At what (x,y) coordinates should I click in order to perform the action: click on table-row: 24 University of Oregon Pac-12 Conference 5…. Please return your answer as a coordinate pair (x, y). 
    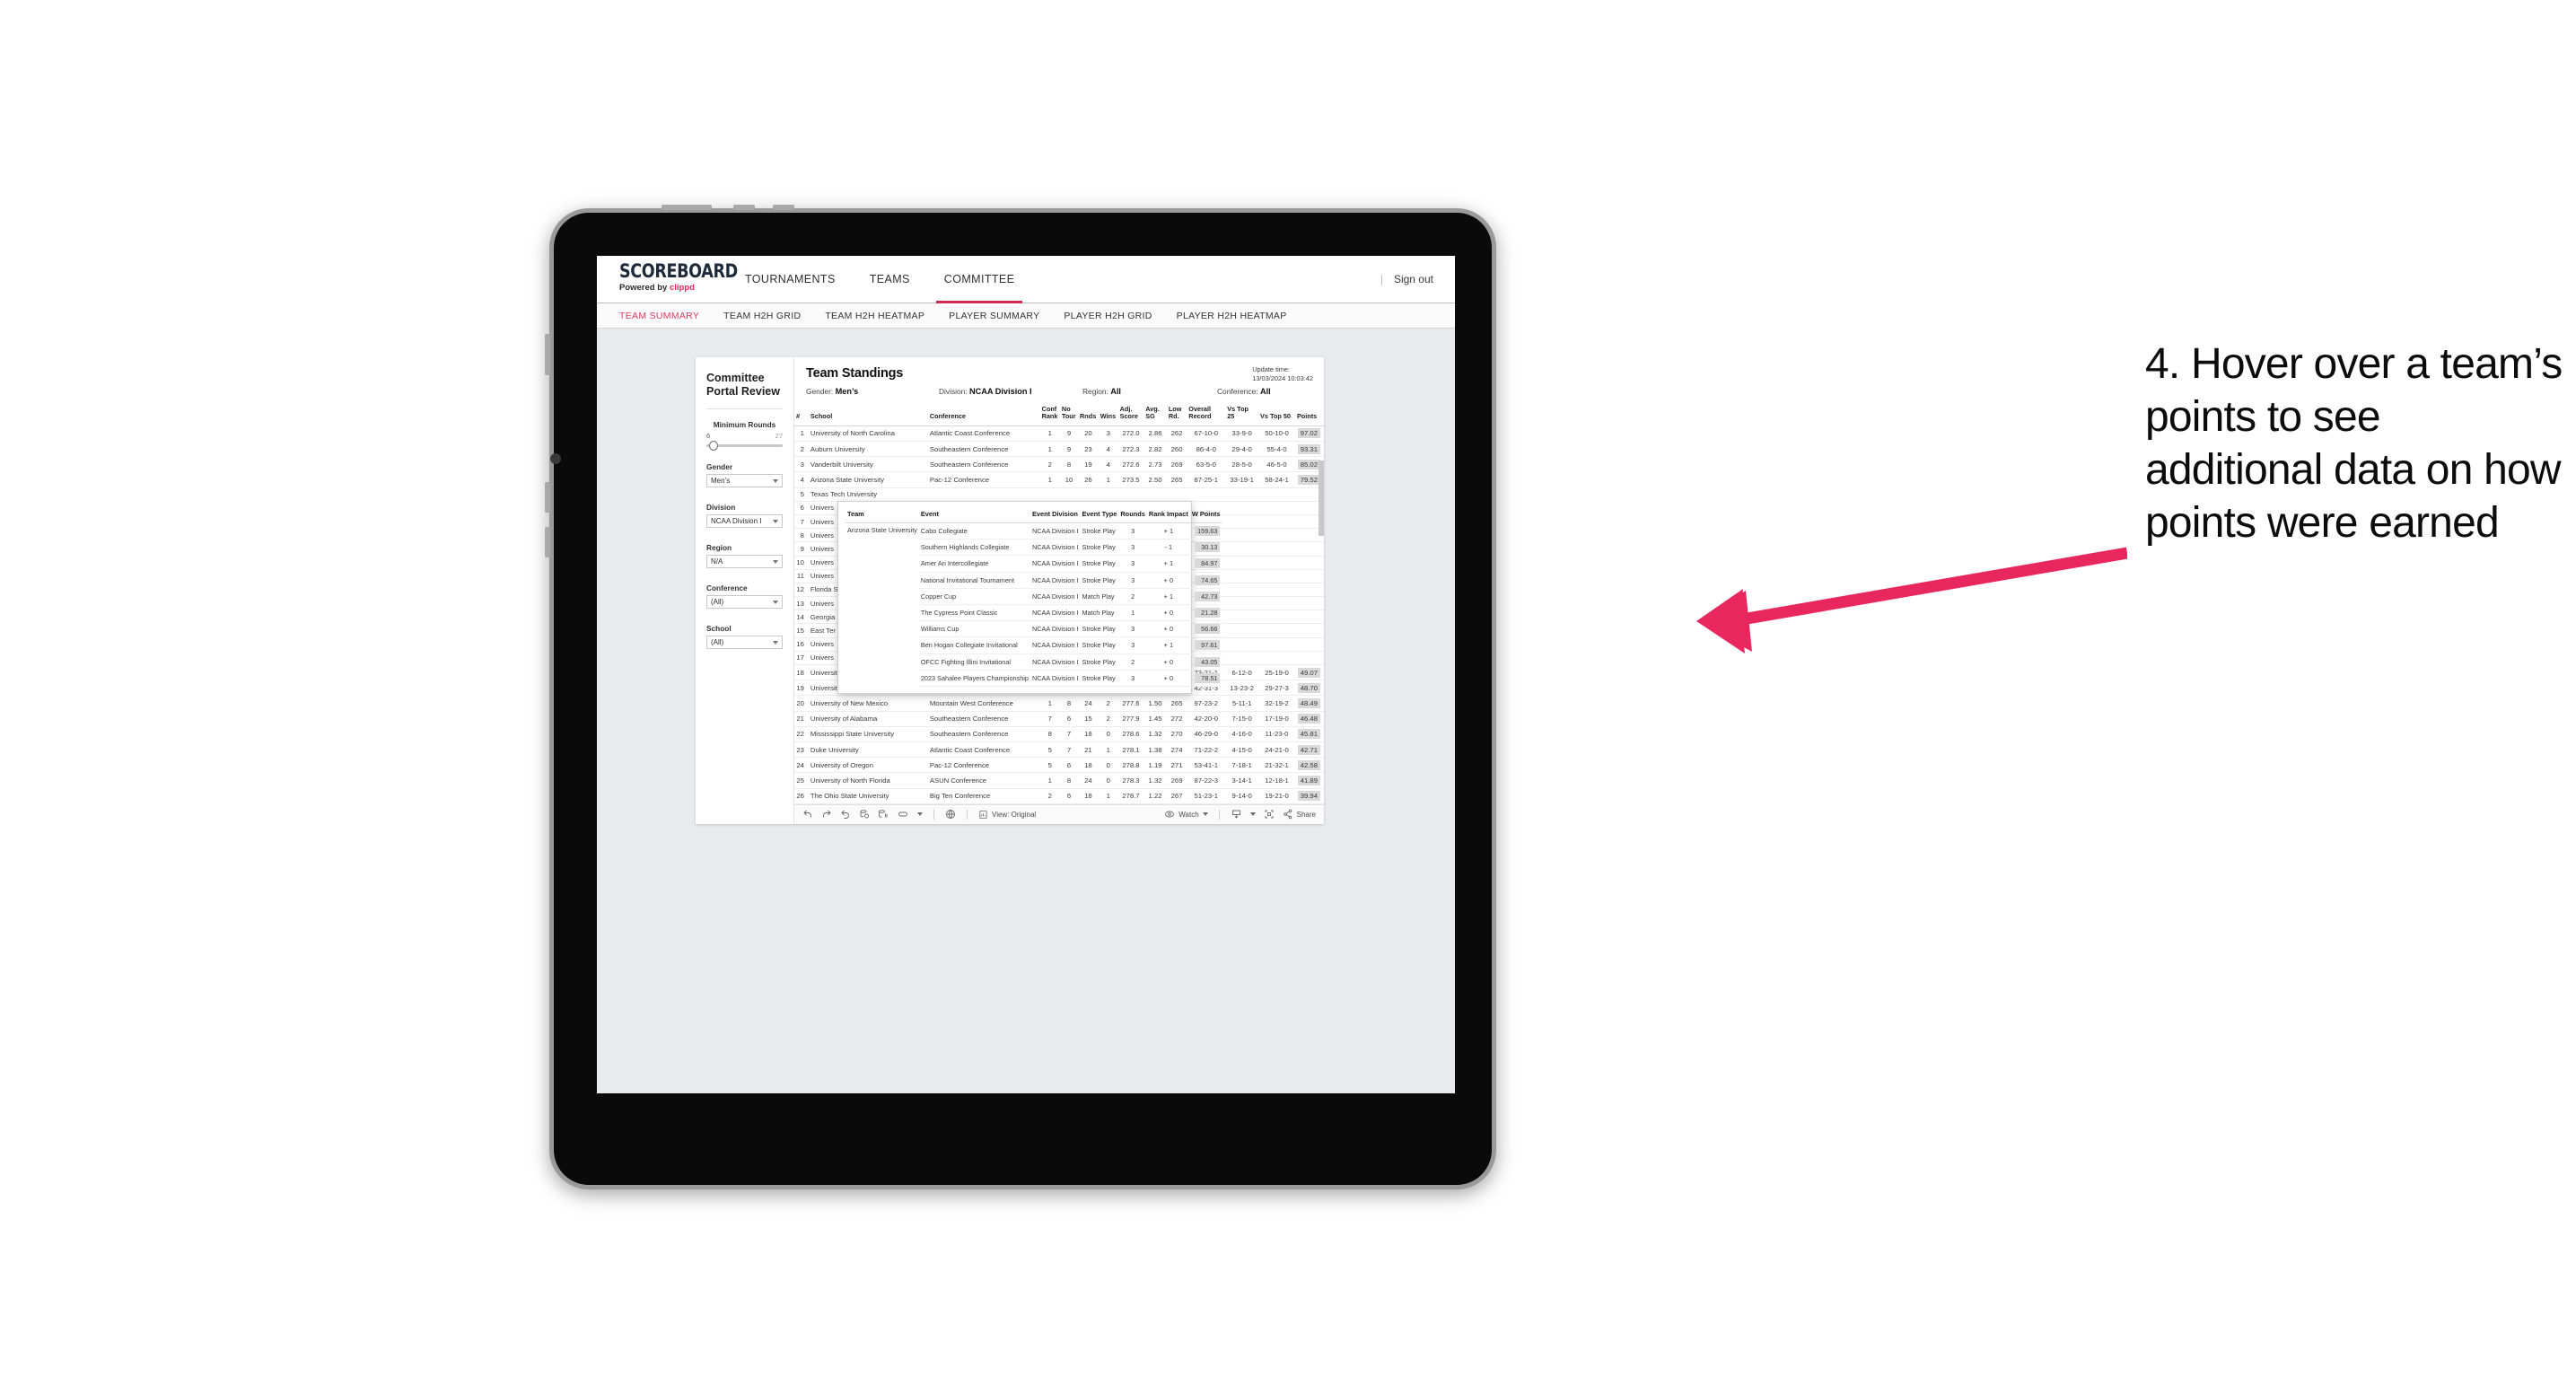
    Looking at the image, I should click on (1059, 766).